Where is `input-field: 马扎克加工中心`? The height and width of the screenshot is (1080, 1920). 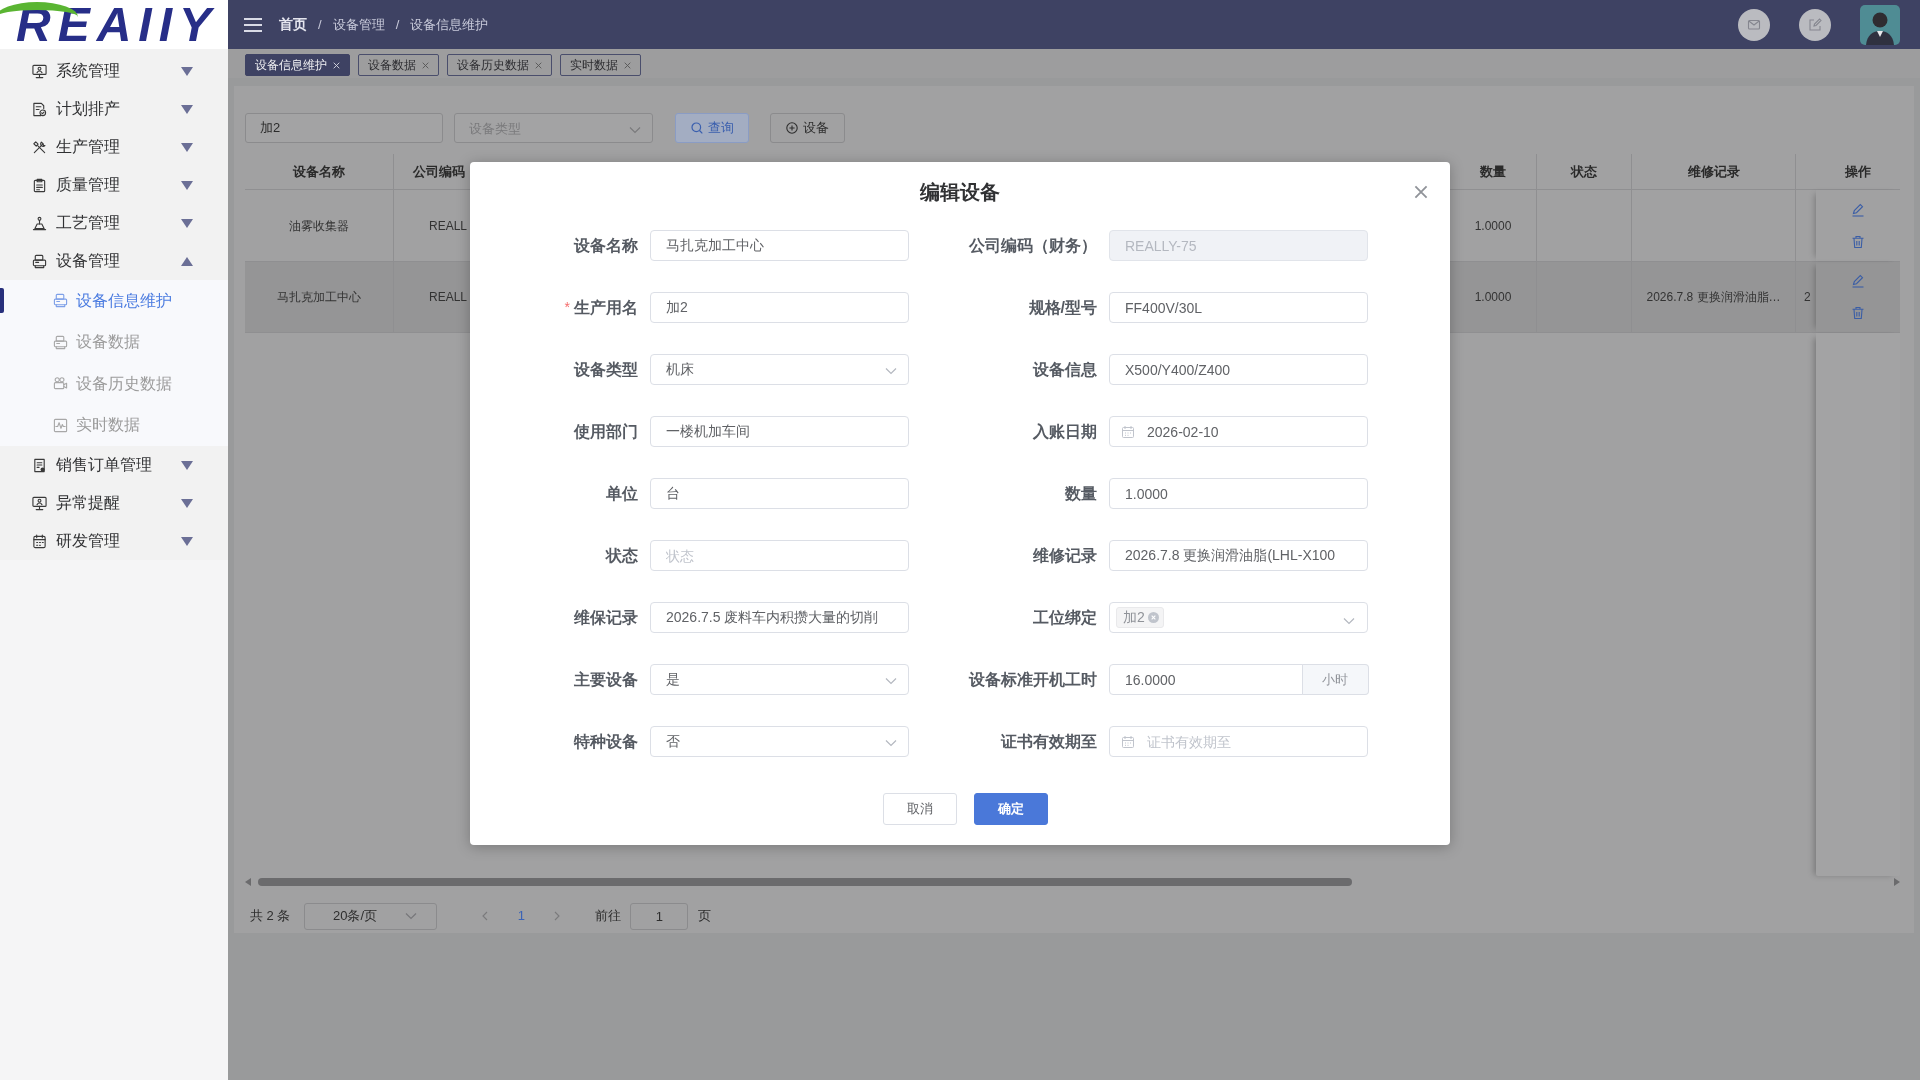
input-field: 马扎克加工中心 is located at coordinates (779, 245).